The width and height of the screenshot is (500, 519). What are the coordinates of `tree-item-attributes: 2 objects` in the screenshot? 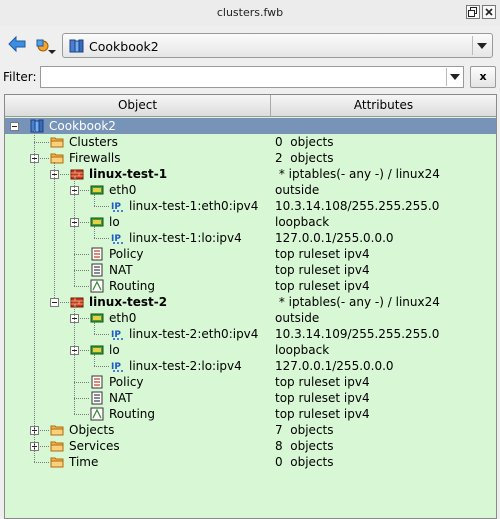 It's located at (304, 158).